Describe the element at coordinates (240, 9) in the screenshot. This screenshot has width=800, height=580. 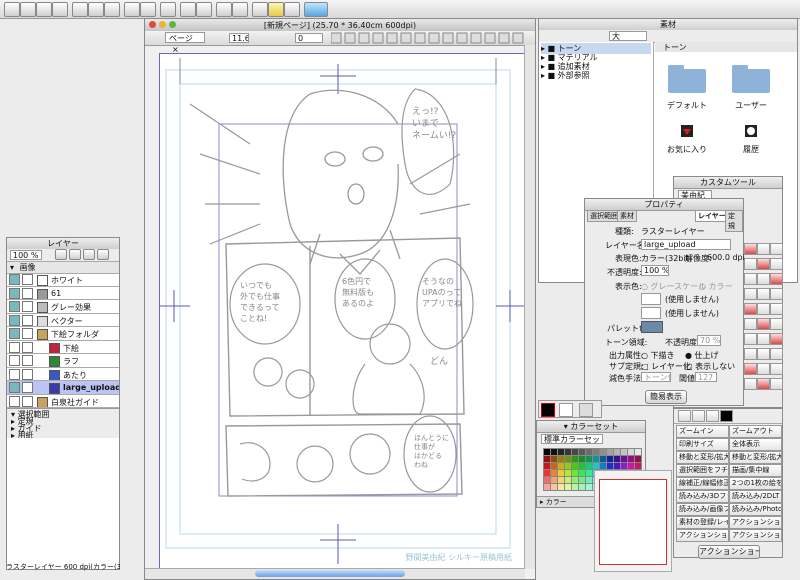
I see `window-tile-icon` at that location.